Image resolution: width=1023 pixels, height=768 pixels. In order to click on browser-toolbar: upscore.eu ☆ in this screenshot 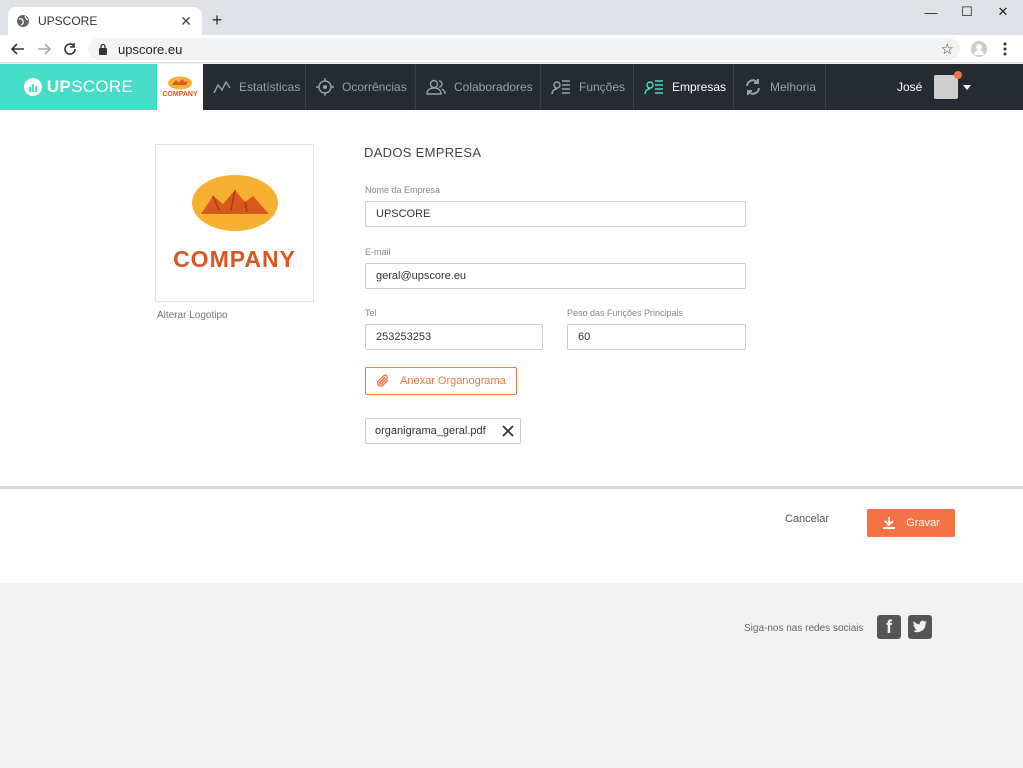, I will do `click(511, 49)`.